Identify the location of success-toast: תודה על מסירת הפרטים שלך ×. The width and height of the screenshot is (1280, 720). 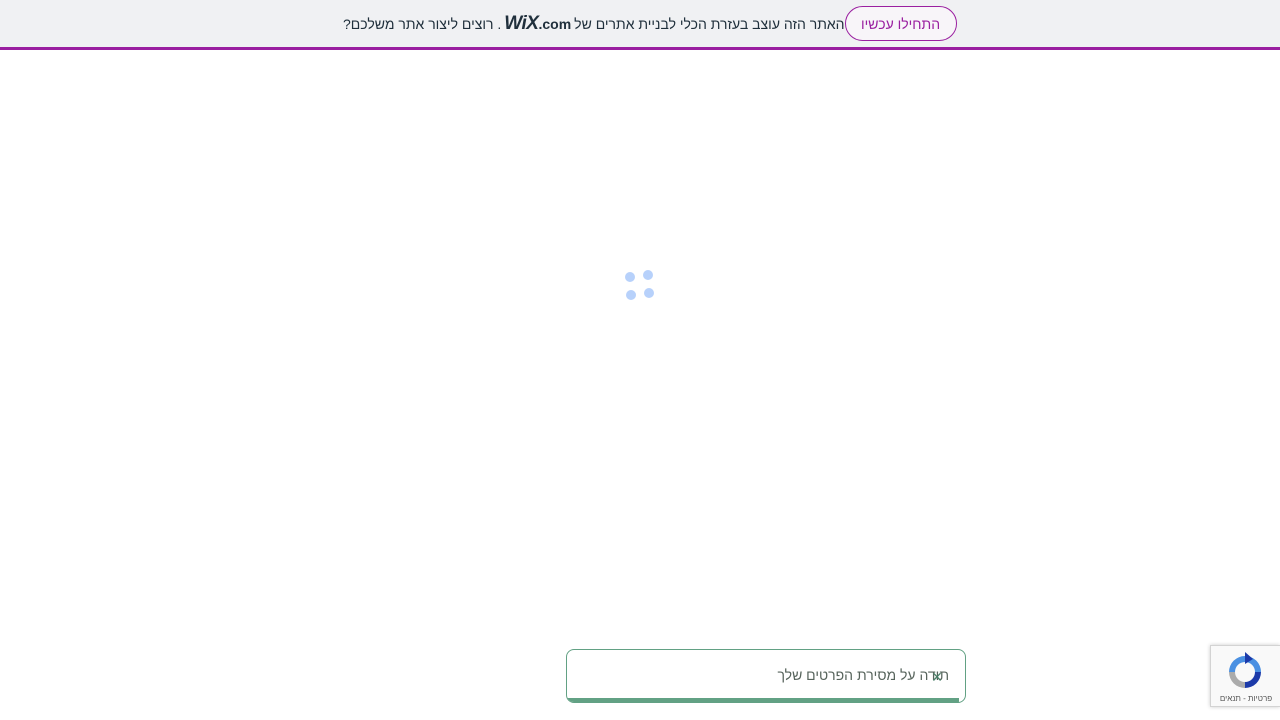
(766, 676).